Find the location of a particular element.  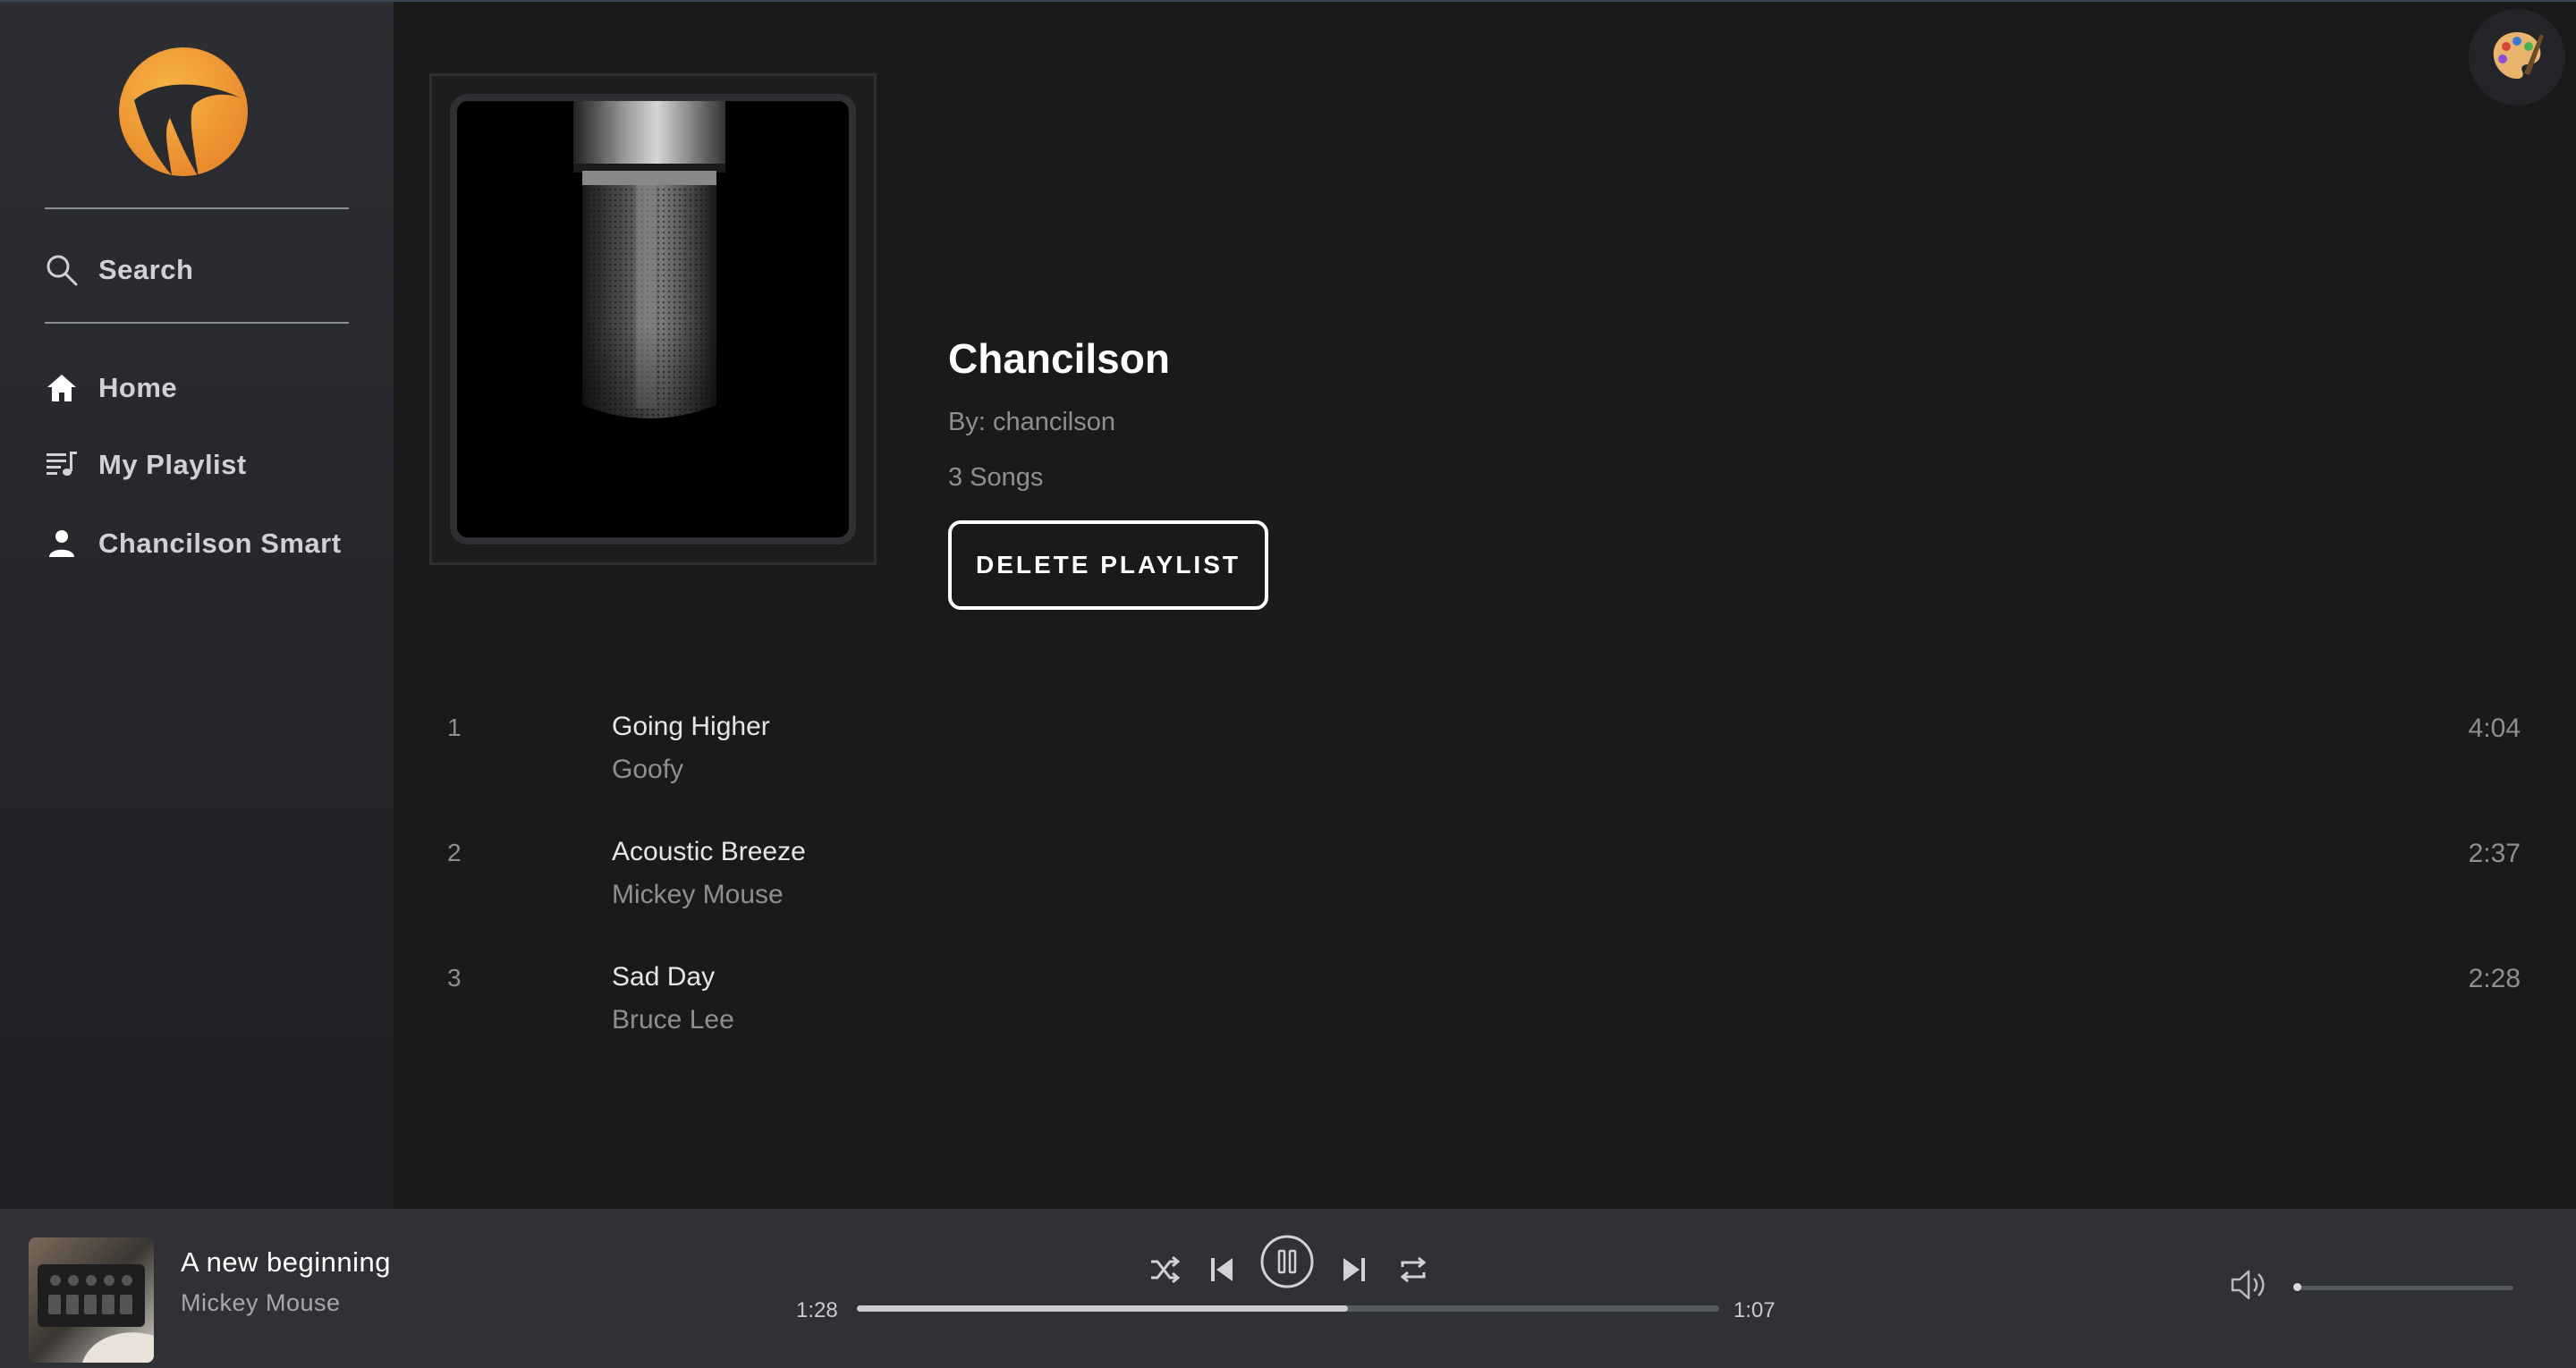

elapsed-time: 1:28 is located at coordinates (817, 1310).